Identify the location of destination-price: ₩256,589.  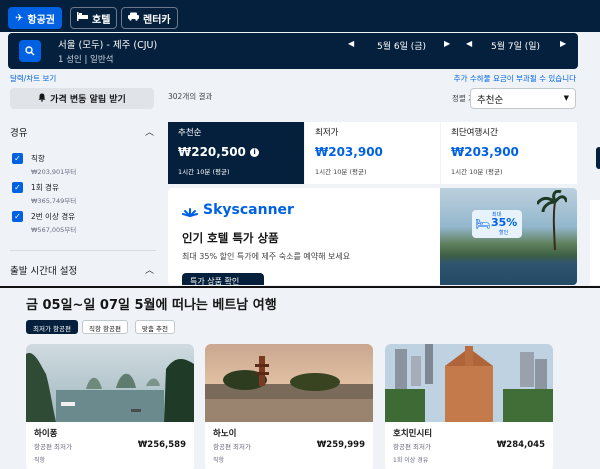
(161, 445).